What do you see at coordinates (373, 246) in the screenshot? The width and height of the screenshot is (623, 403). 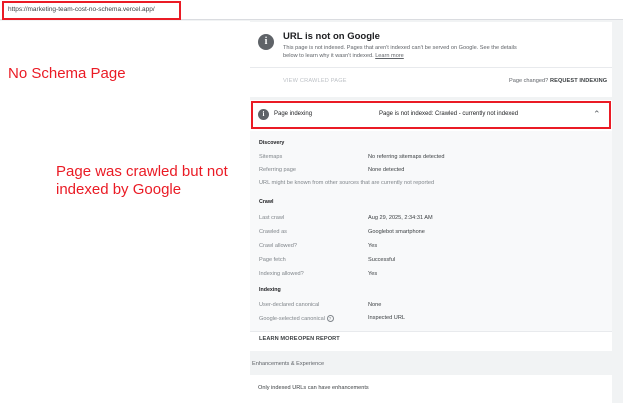 I see `crawl-allowed-value: Yes` at bounding box center [373, 246].